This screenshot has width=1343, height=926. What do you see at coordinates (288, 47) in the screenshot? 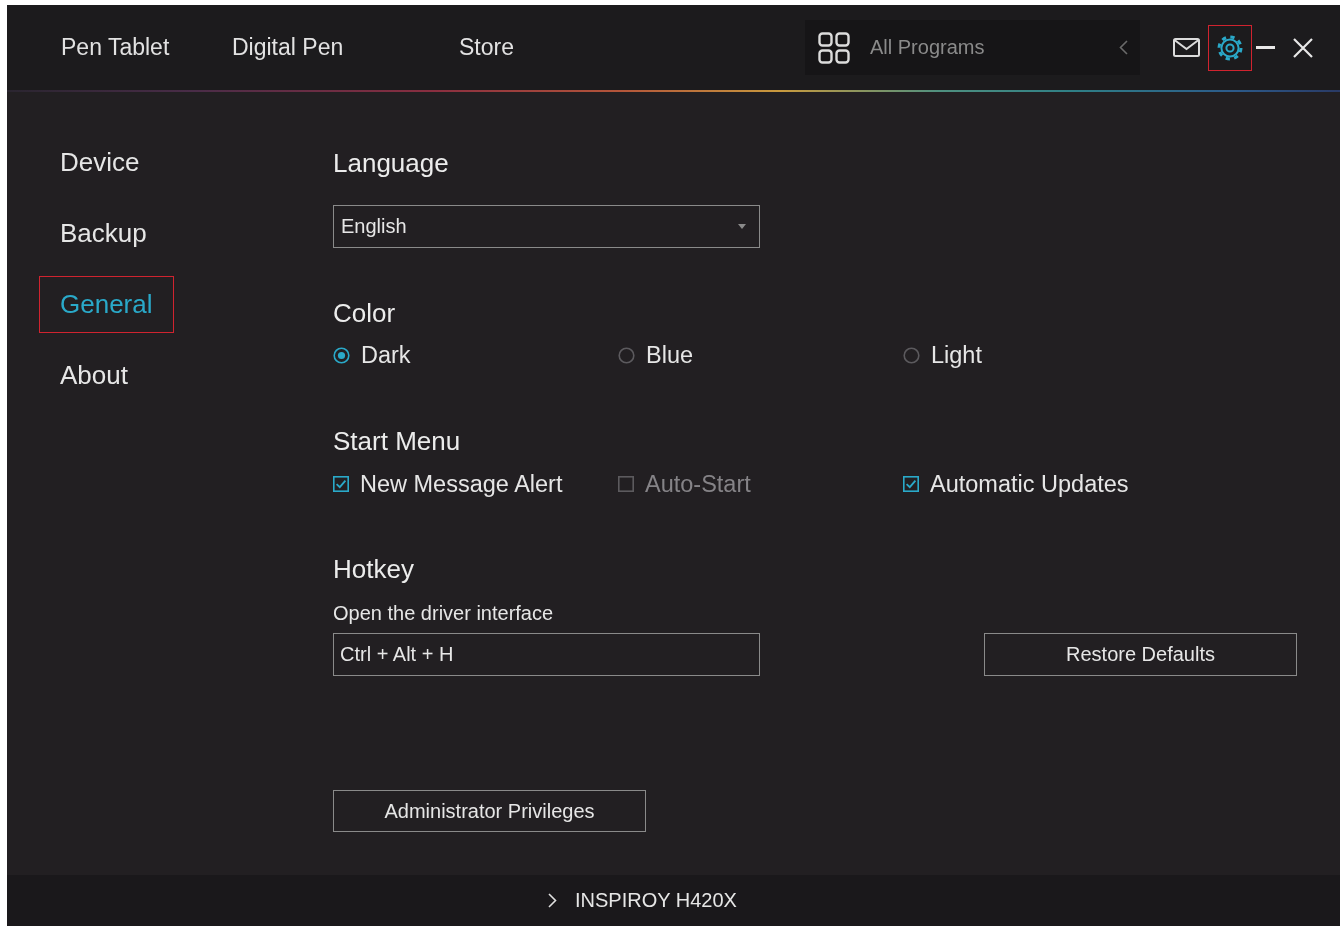
I see `nav-tab: Digital Pen` at bounding box center [288, 47].